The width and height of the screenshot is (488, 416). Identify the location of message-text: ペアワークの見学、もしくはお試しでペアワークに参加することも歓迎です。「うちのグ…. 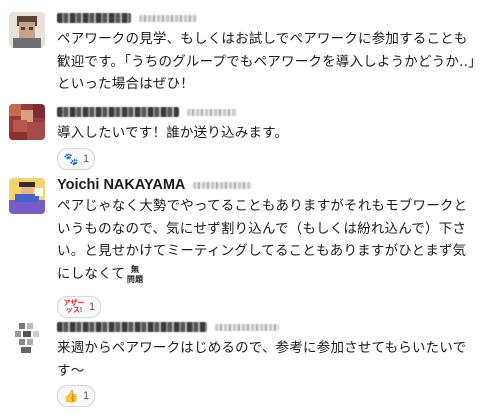
(266, 62).